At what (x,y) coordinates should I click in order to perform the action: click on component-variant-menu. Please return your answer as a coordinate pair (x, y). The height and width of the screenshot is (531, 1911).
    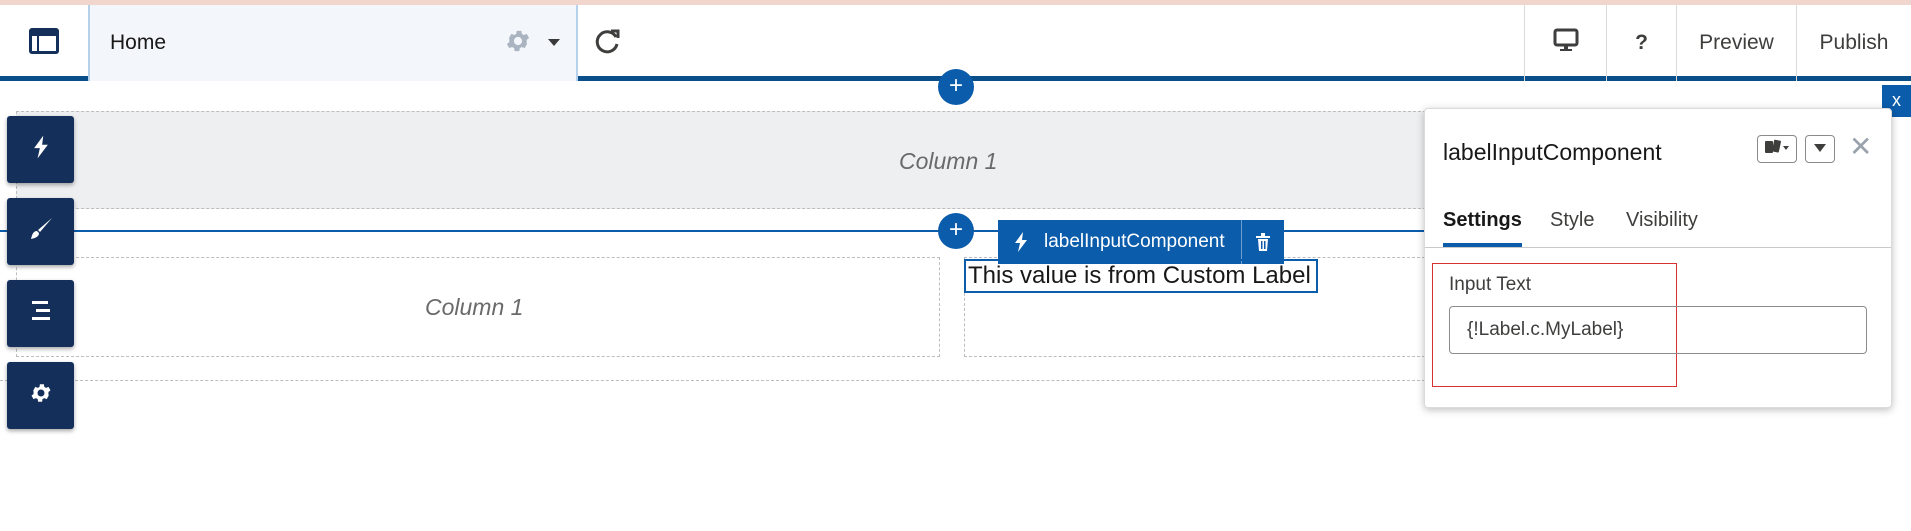
    Looking at the image, I should click on (1777, 149).